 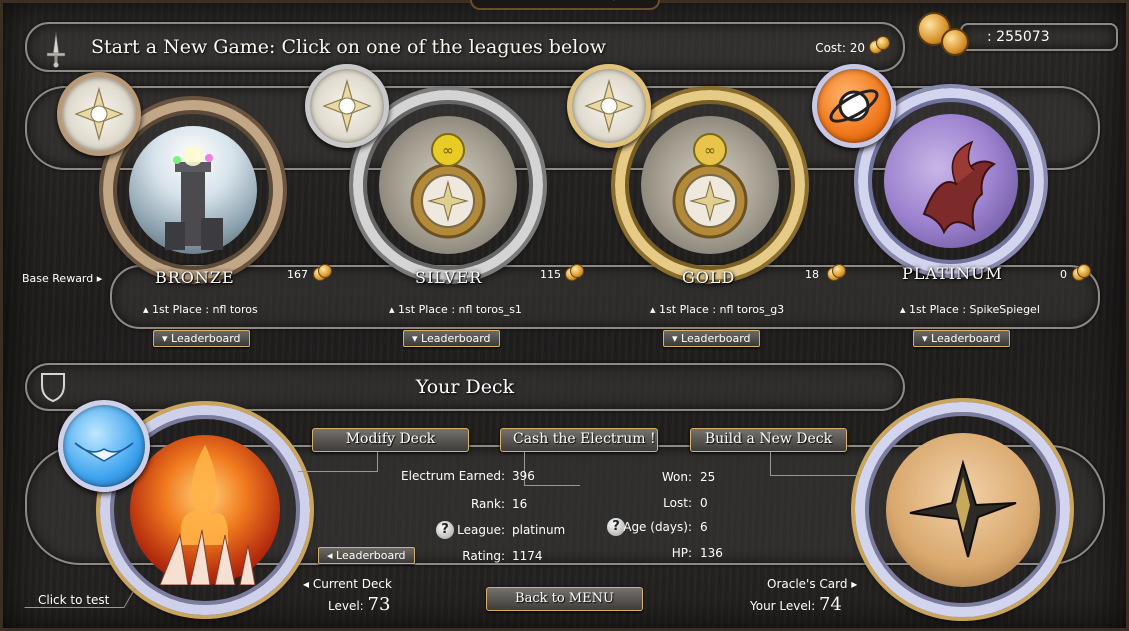 I want to click on wings-emblem-icon, so click(x=104, y=446).